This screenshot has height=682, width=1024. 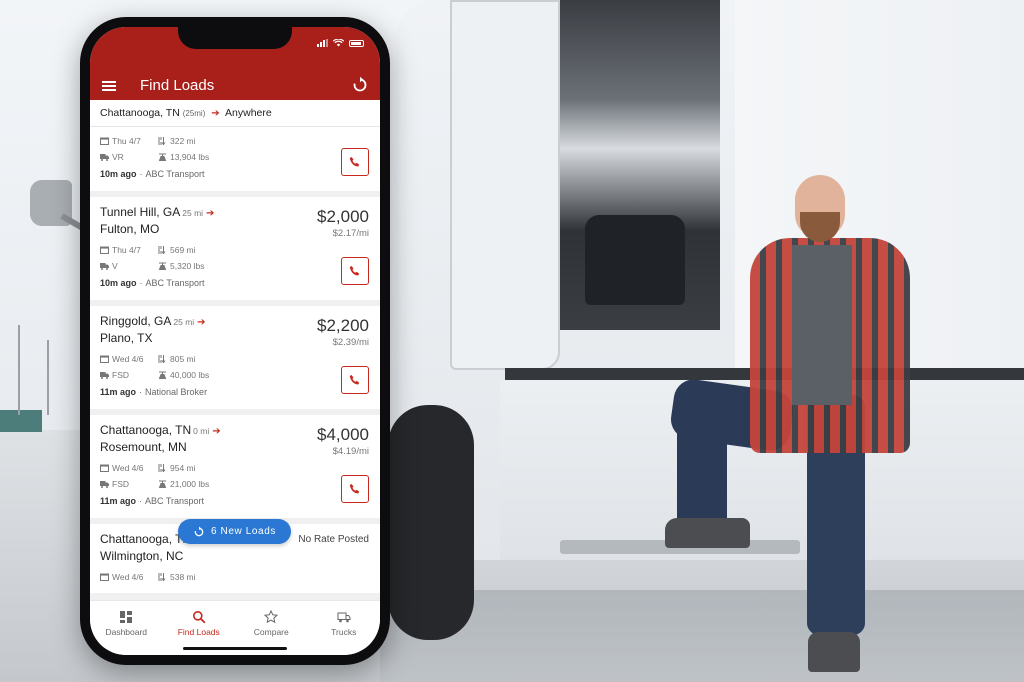 I want to click on load-price: $4,000, so click(x=343, y=434).